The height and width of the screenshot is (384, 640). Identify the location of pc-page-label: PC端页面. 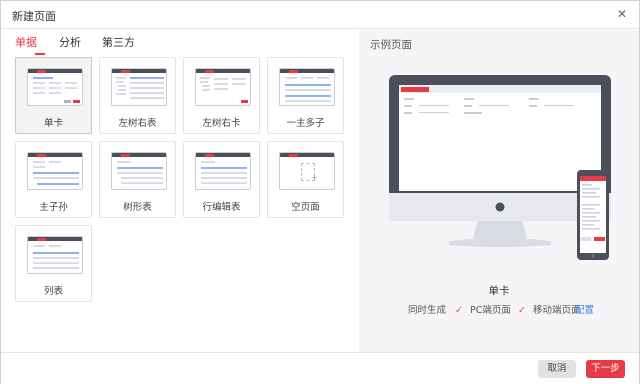
(490, 310).